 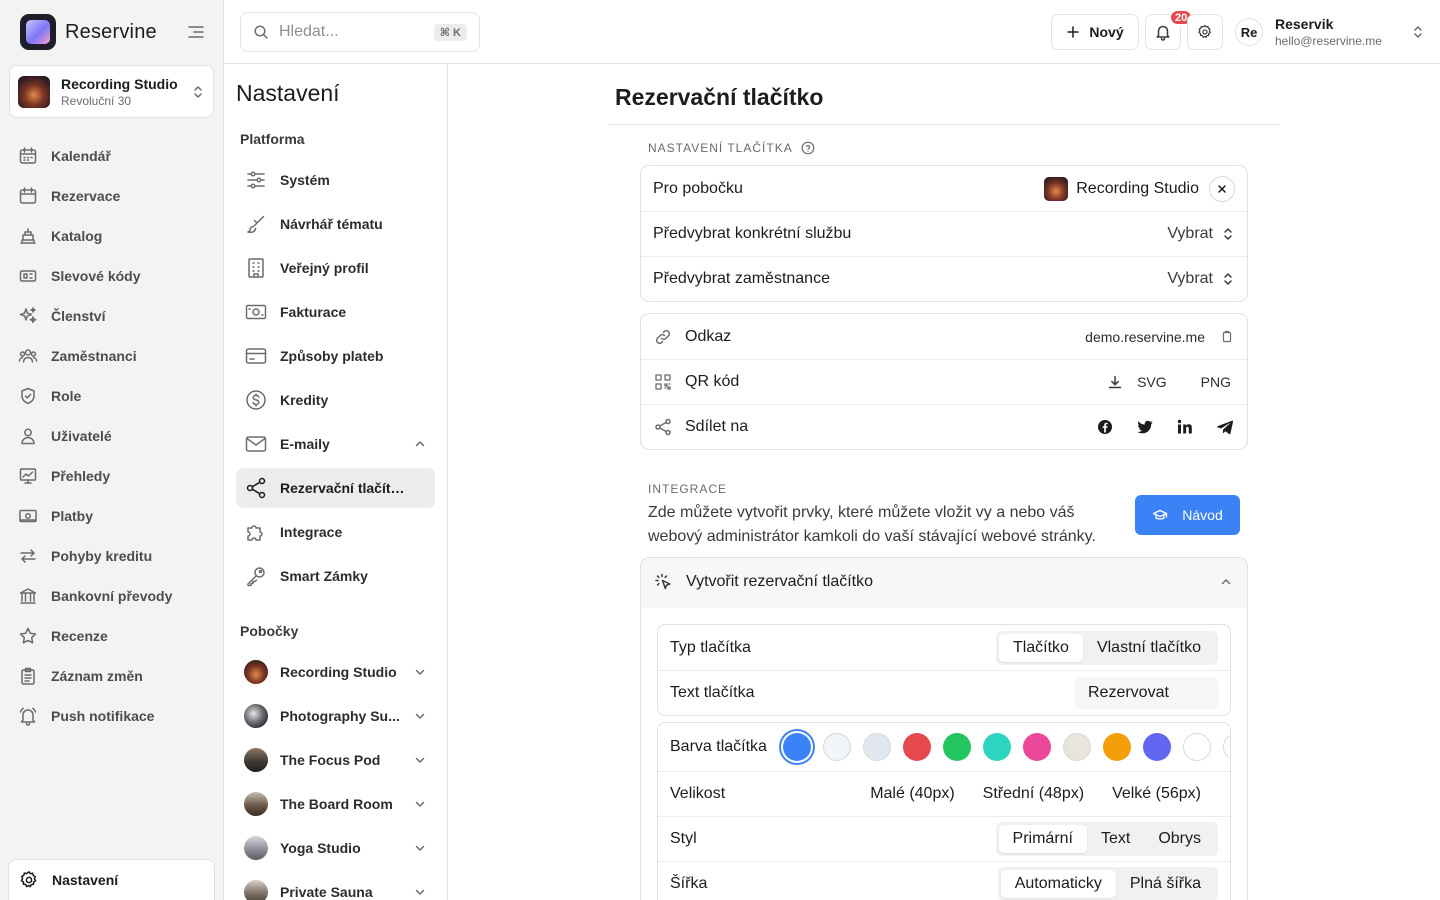 What do you see at coordinates (1145, 337) in the screenshot?
I see `booking-link-url: demo.reservine.me` at bounding box center [1145, 337].